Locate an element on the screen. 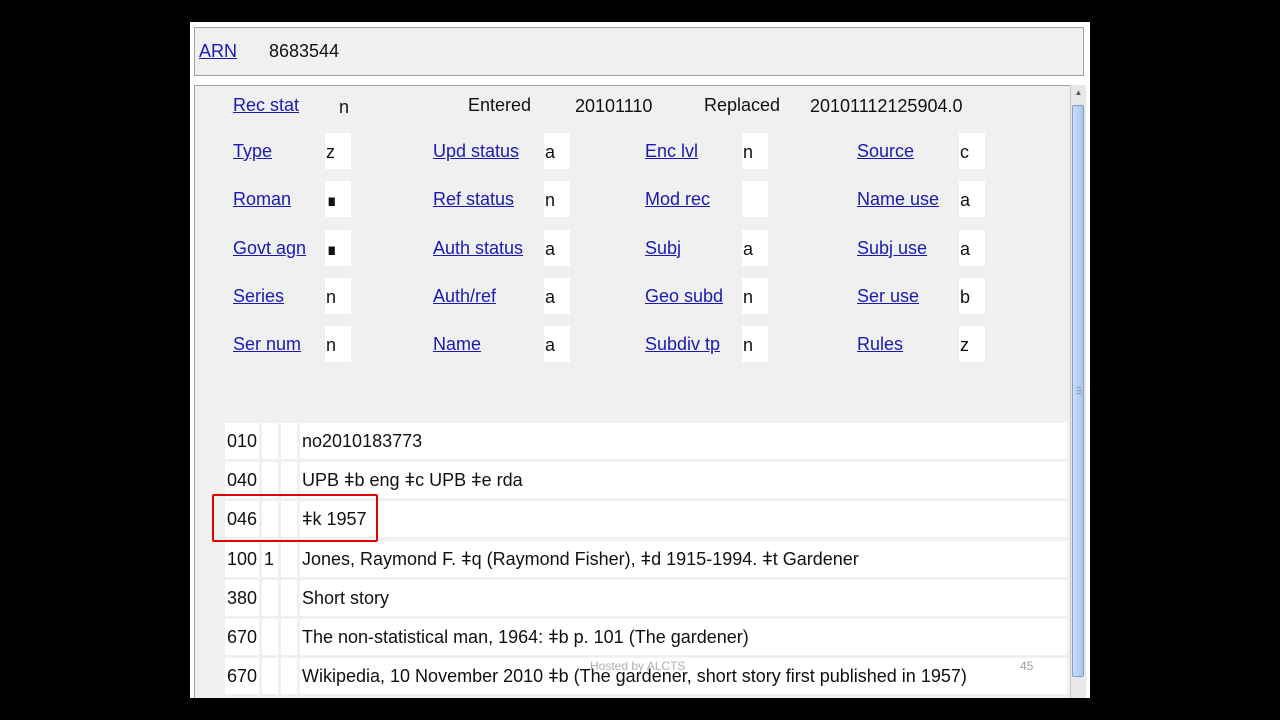  ser-num-value-field: n is located at coordinates (338, 344).